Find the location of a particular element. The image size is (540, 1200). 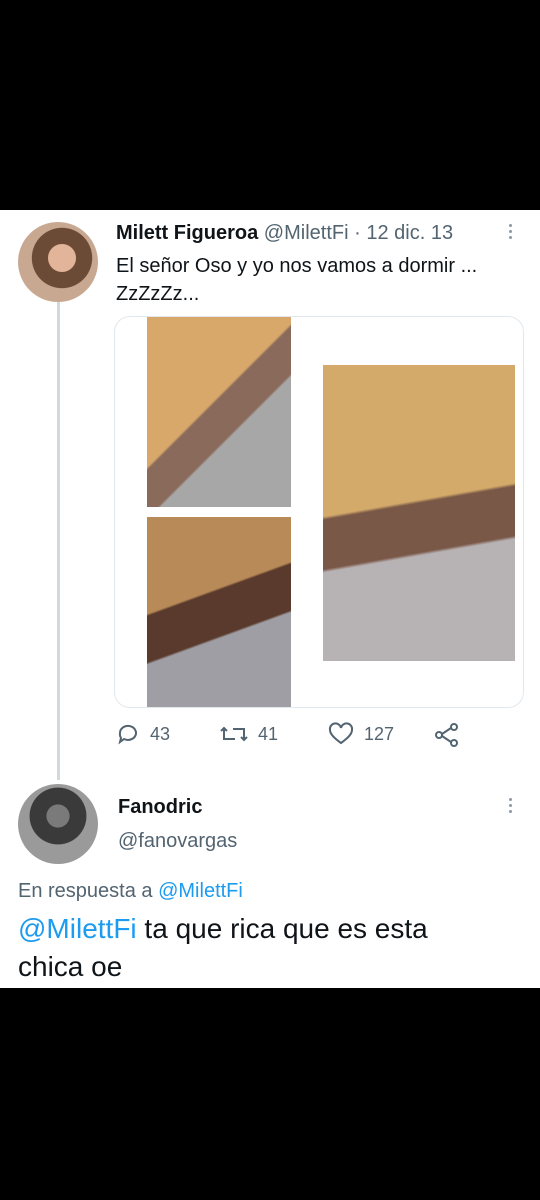

reply-icon is located at coordinates (127, 734).